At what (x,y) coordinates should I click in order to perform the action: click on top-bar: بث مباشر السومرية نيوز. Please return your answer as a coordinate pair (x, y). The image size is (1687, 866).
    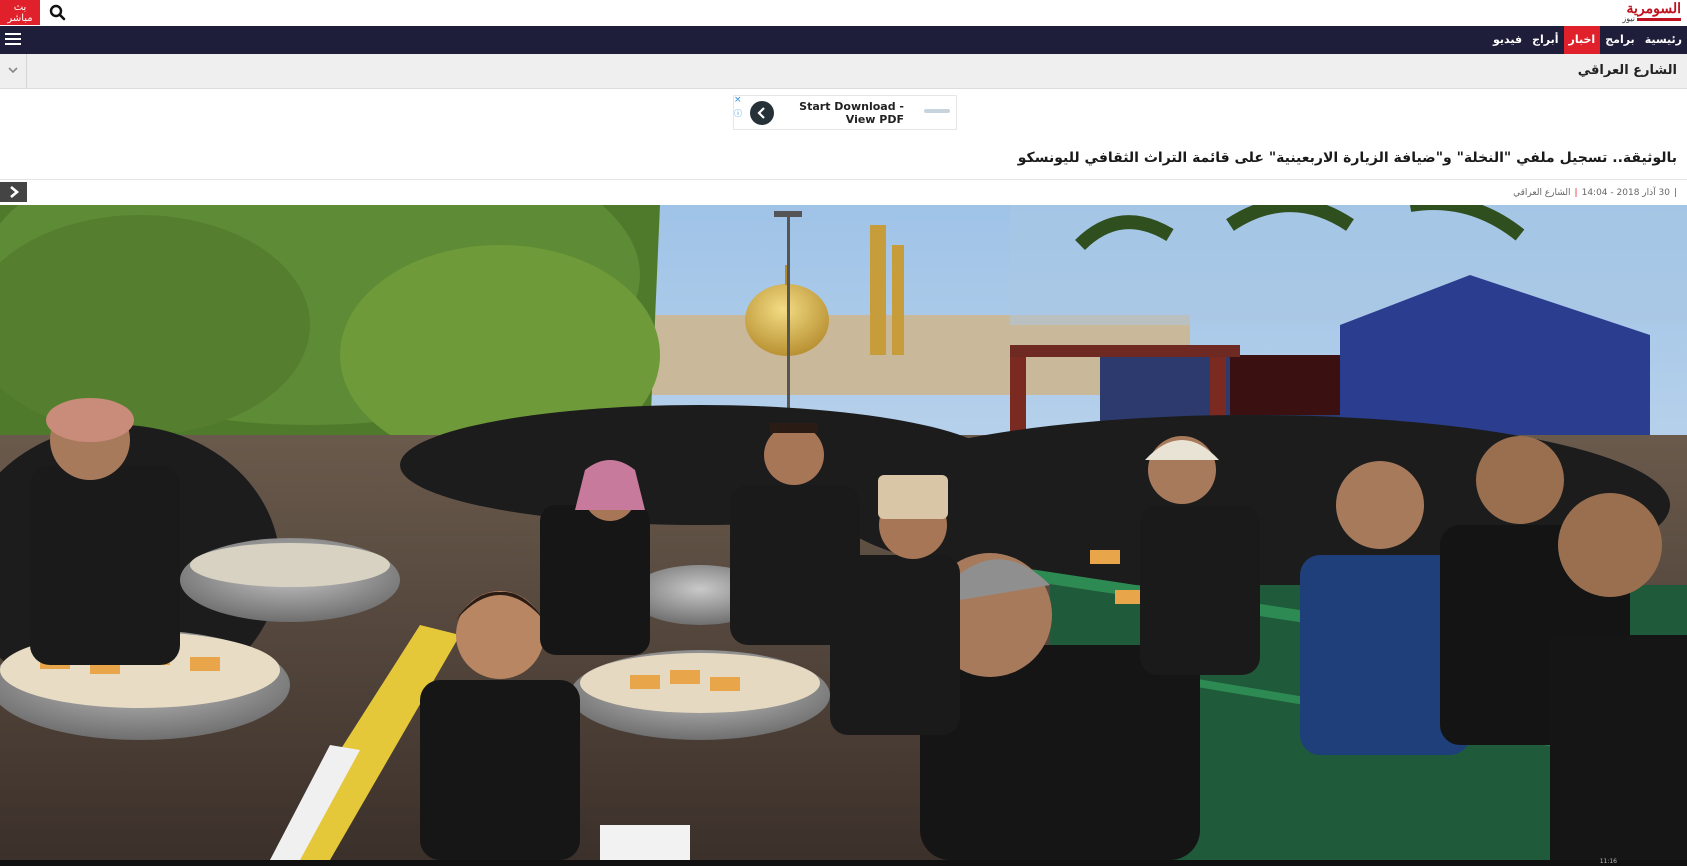
    Looking at the image, I should click on (843, 13).